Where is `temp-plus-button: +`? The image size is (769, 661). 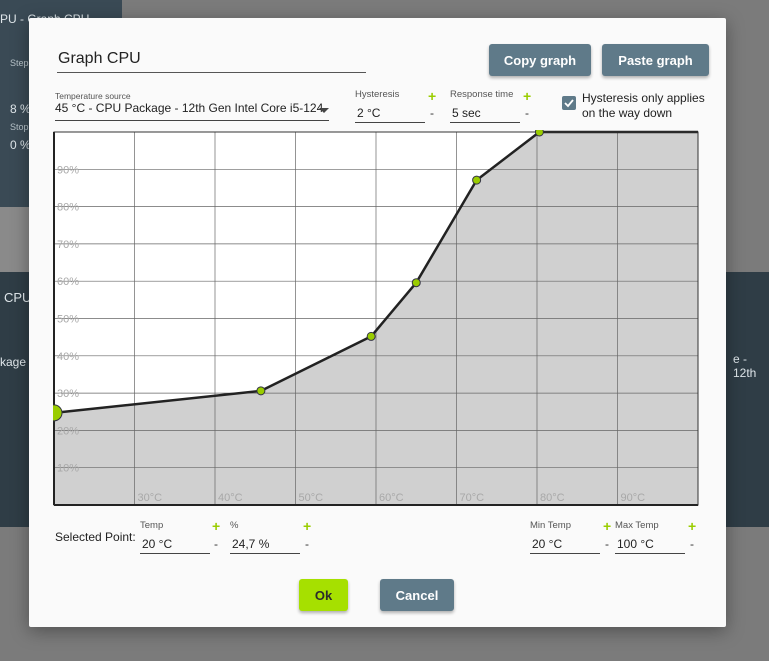 temp-plus-button: + is located at coordinates (216, 526).